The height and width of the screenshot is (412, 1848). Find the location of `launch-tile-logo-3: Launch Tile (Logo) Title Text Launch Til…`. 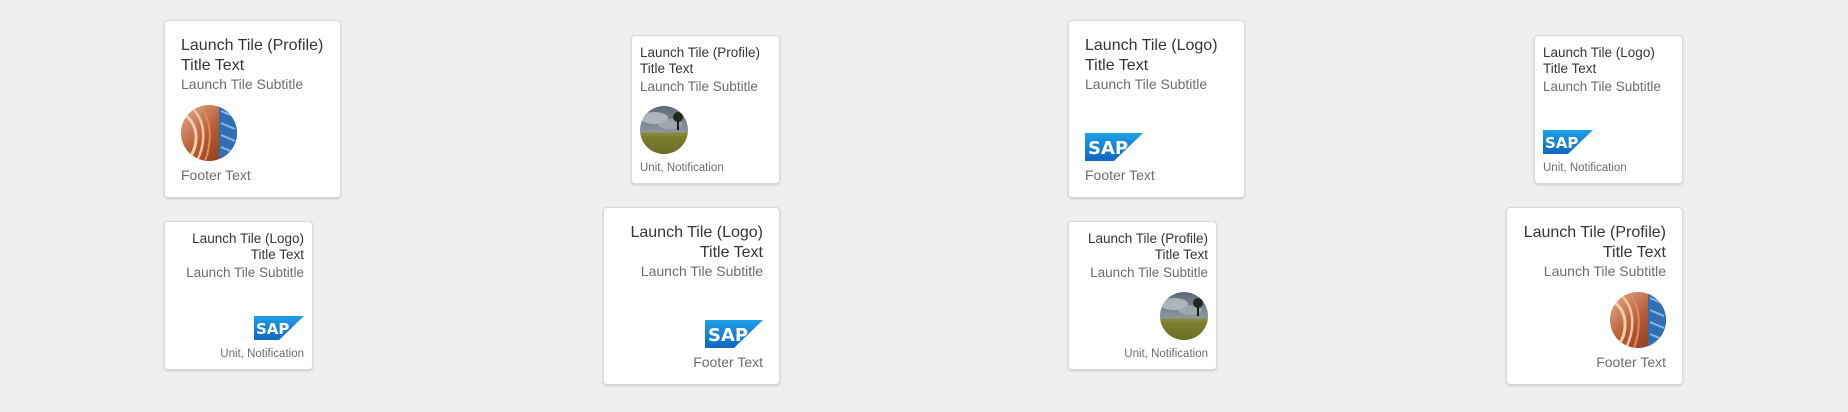

launch-tile-logo-3: Launch Tile (Logo) Title Text Launch Til… is located at coordinates (238, 295).